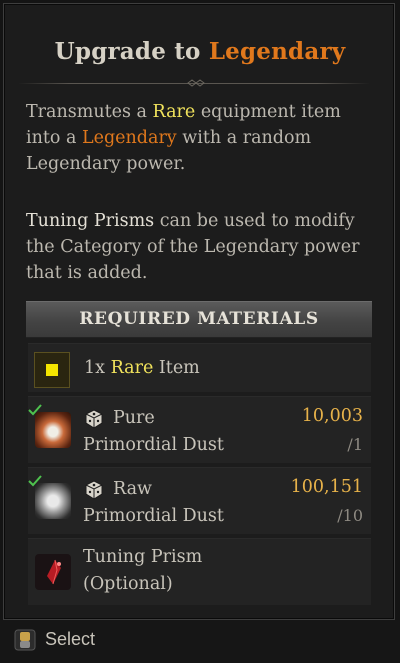 This screenshot has width=400, height=663. I want to click on material-row-raw-dust: Raw Primordial Dust 100,151 /10, so click(199, 500).